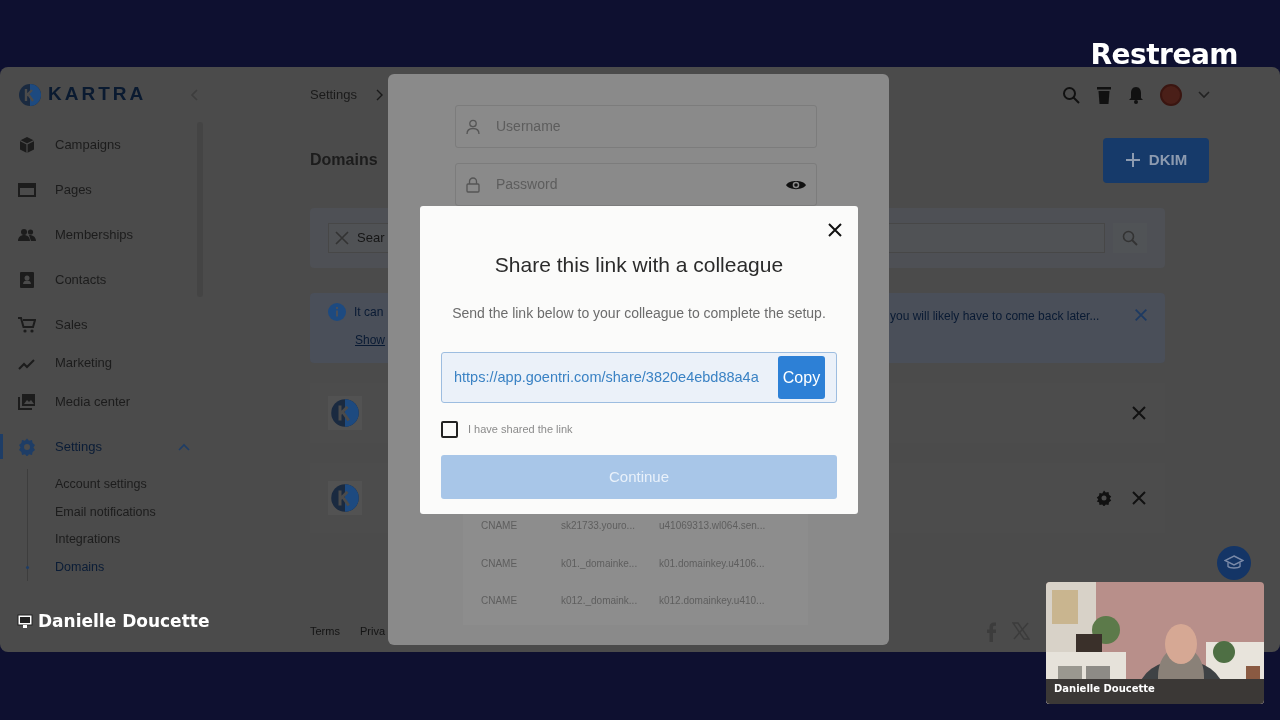 The width and height of the screenshot is (1280, 720). Describe the element at coordinates (1204, 94) in the screenshot. I see `chevron-down-icon` at that location.